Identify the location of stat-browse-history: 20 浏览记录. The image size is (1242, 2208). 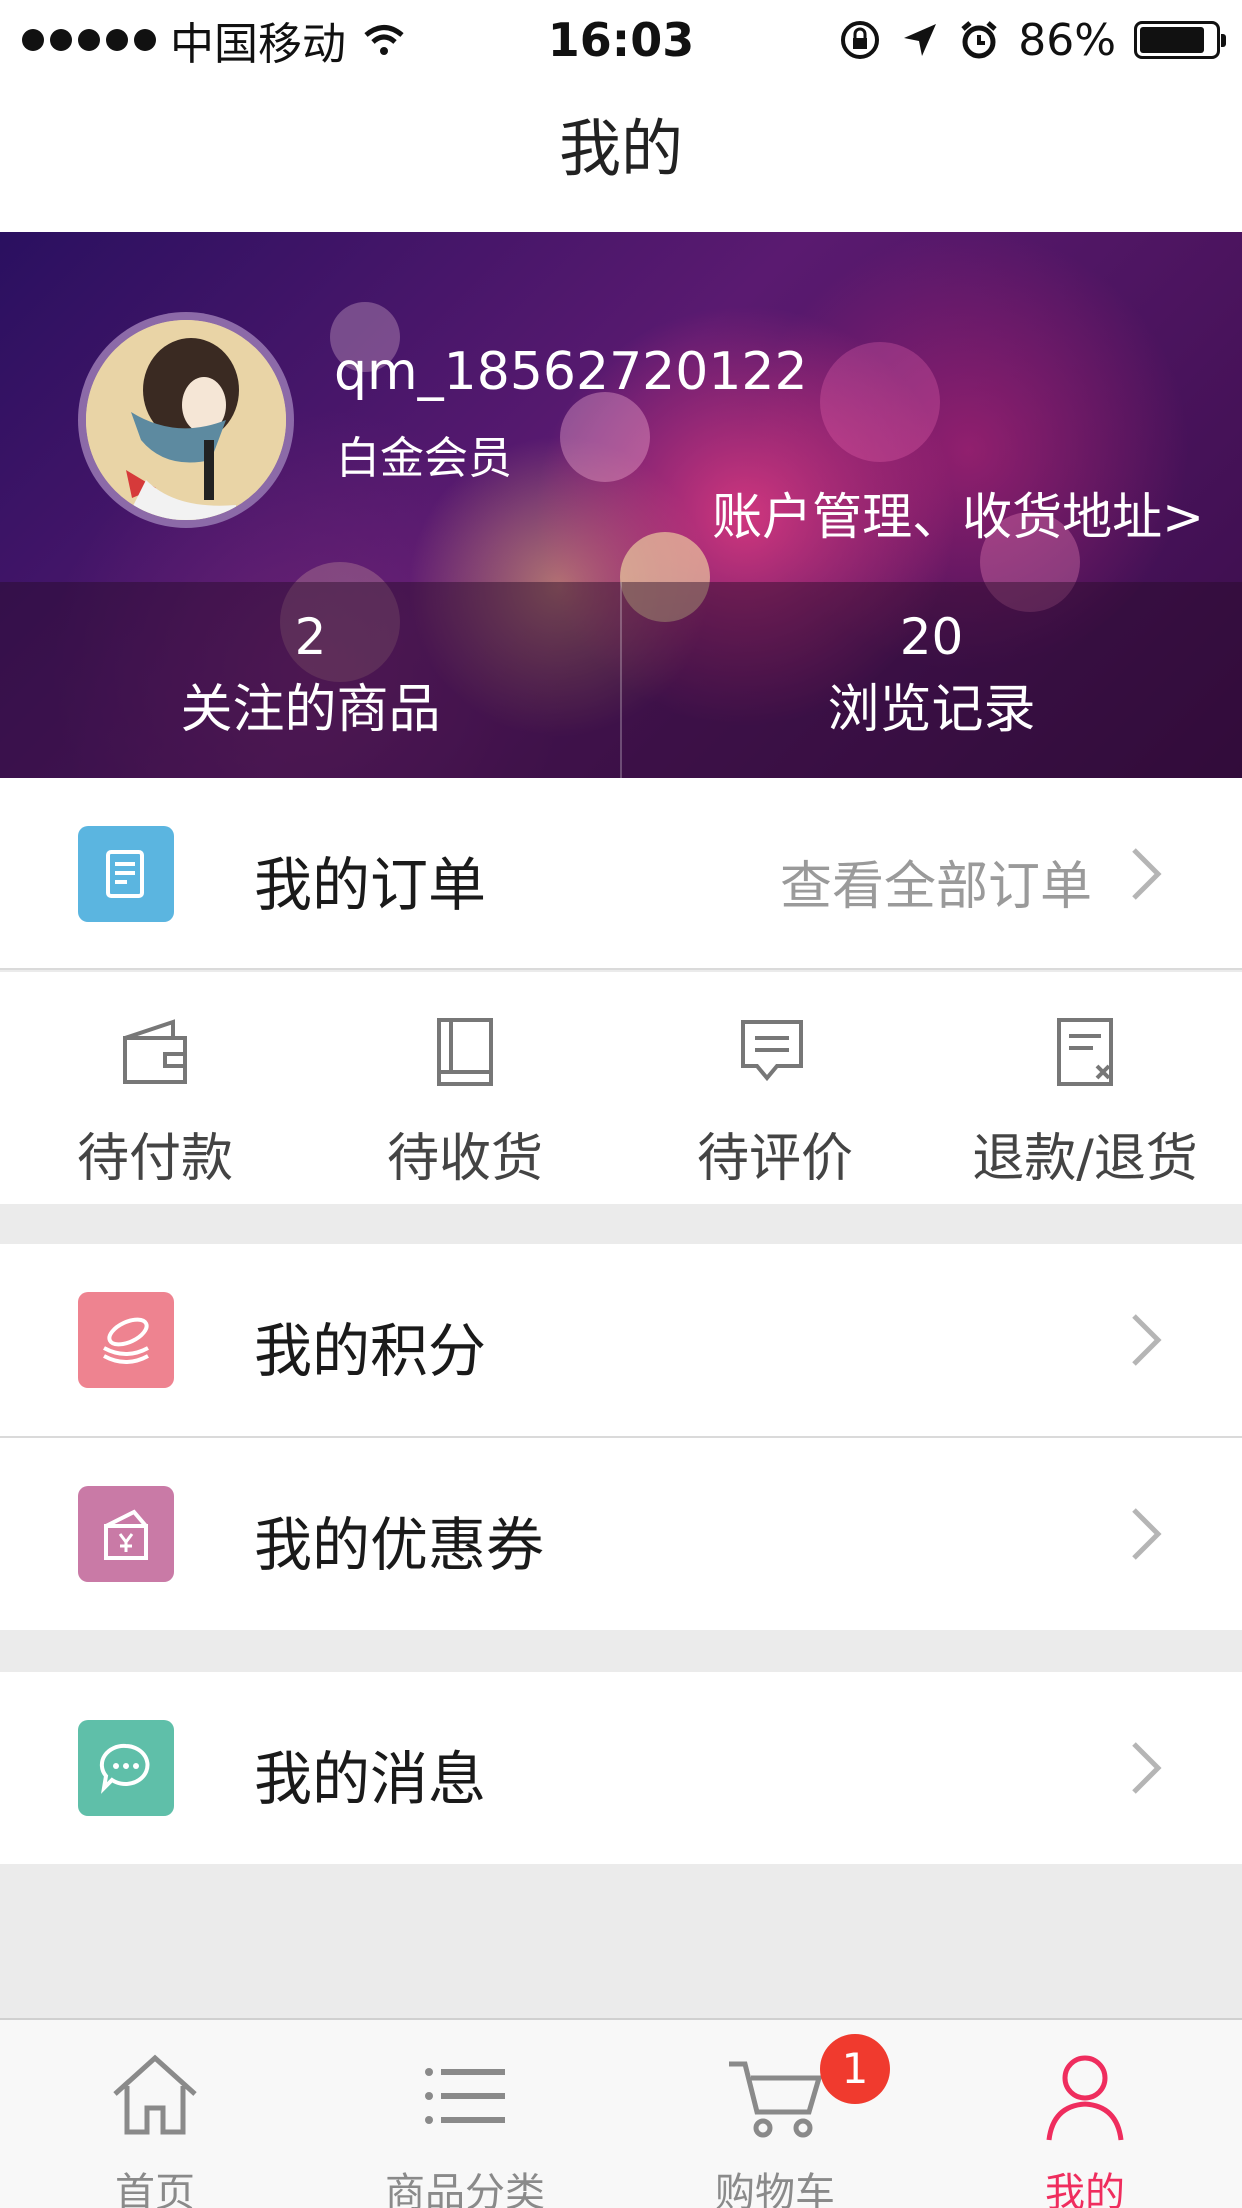
(931, 680).